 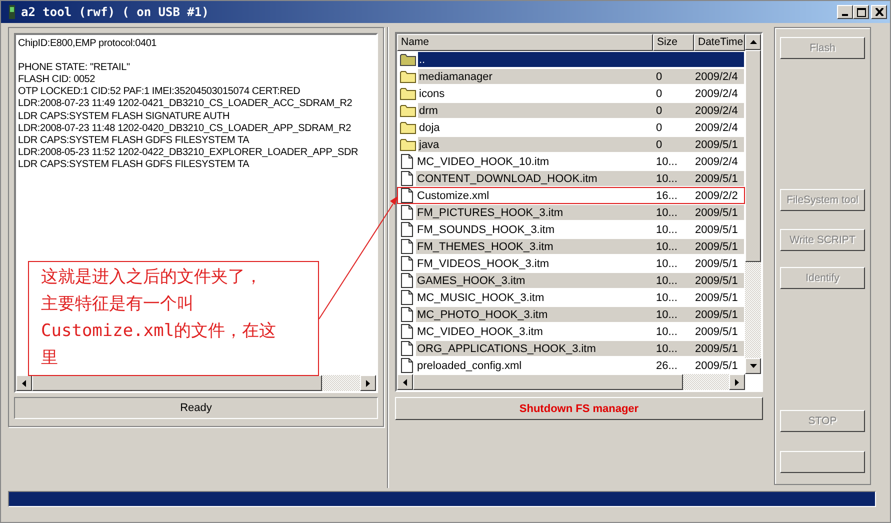 What do you see at coordinates (535, 110) in the screenshot?
I see `file-name: drm` at bounding box center [535, 110].